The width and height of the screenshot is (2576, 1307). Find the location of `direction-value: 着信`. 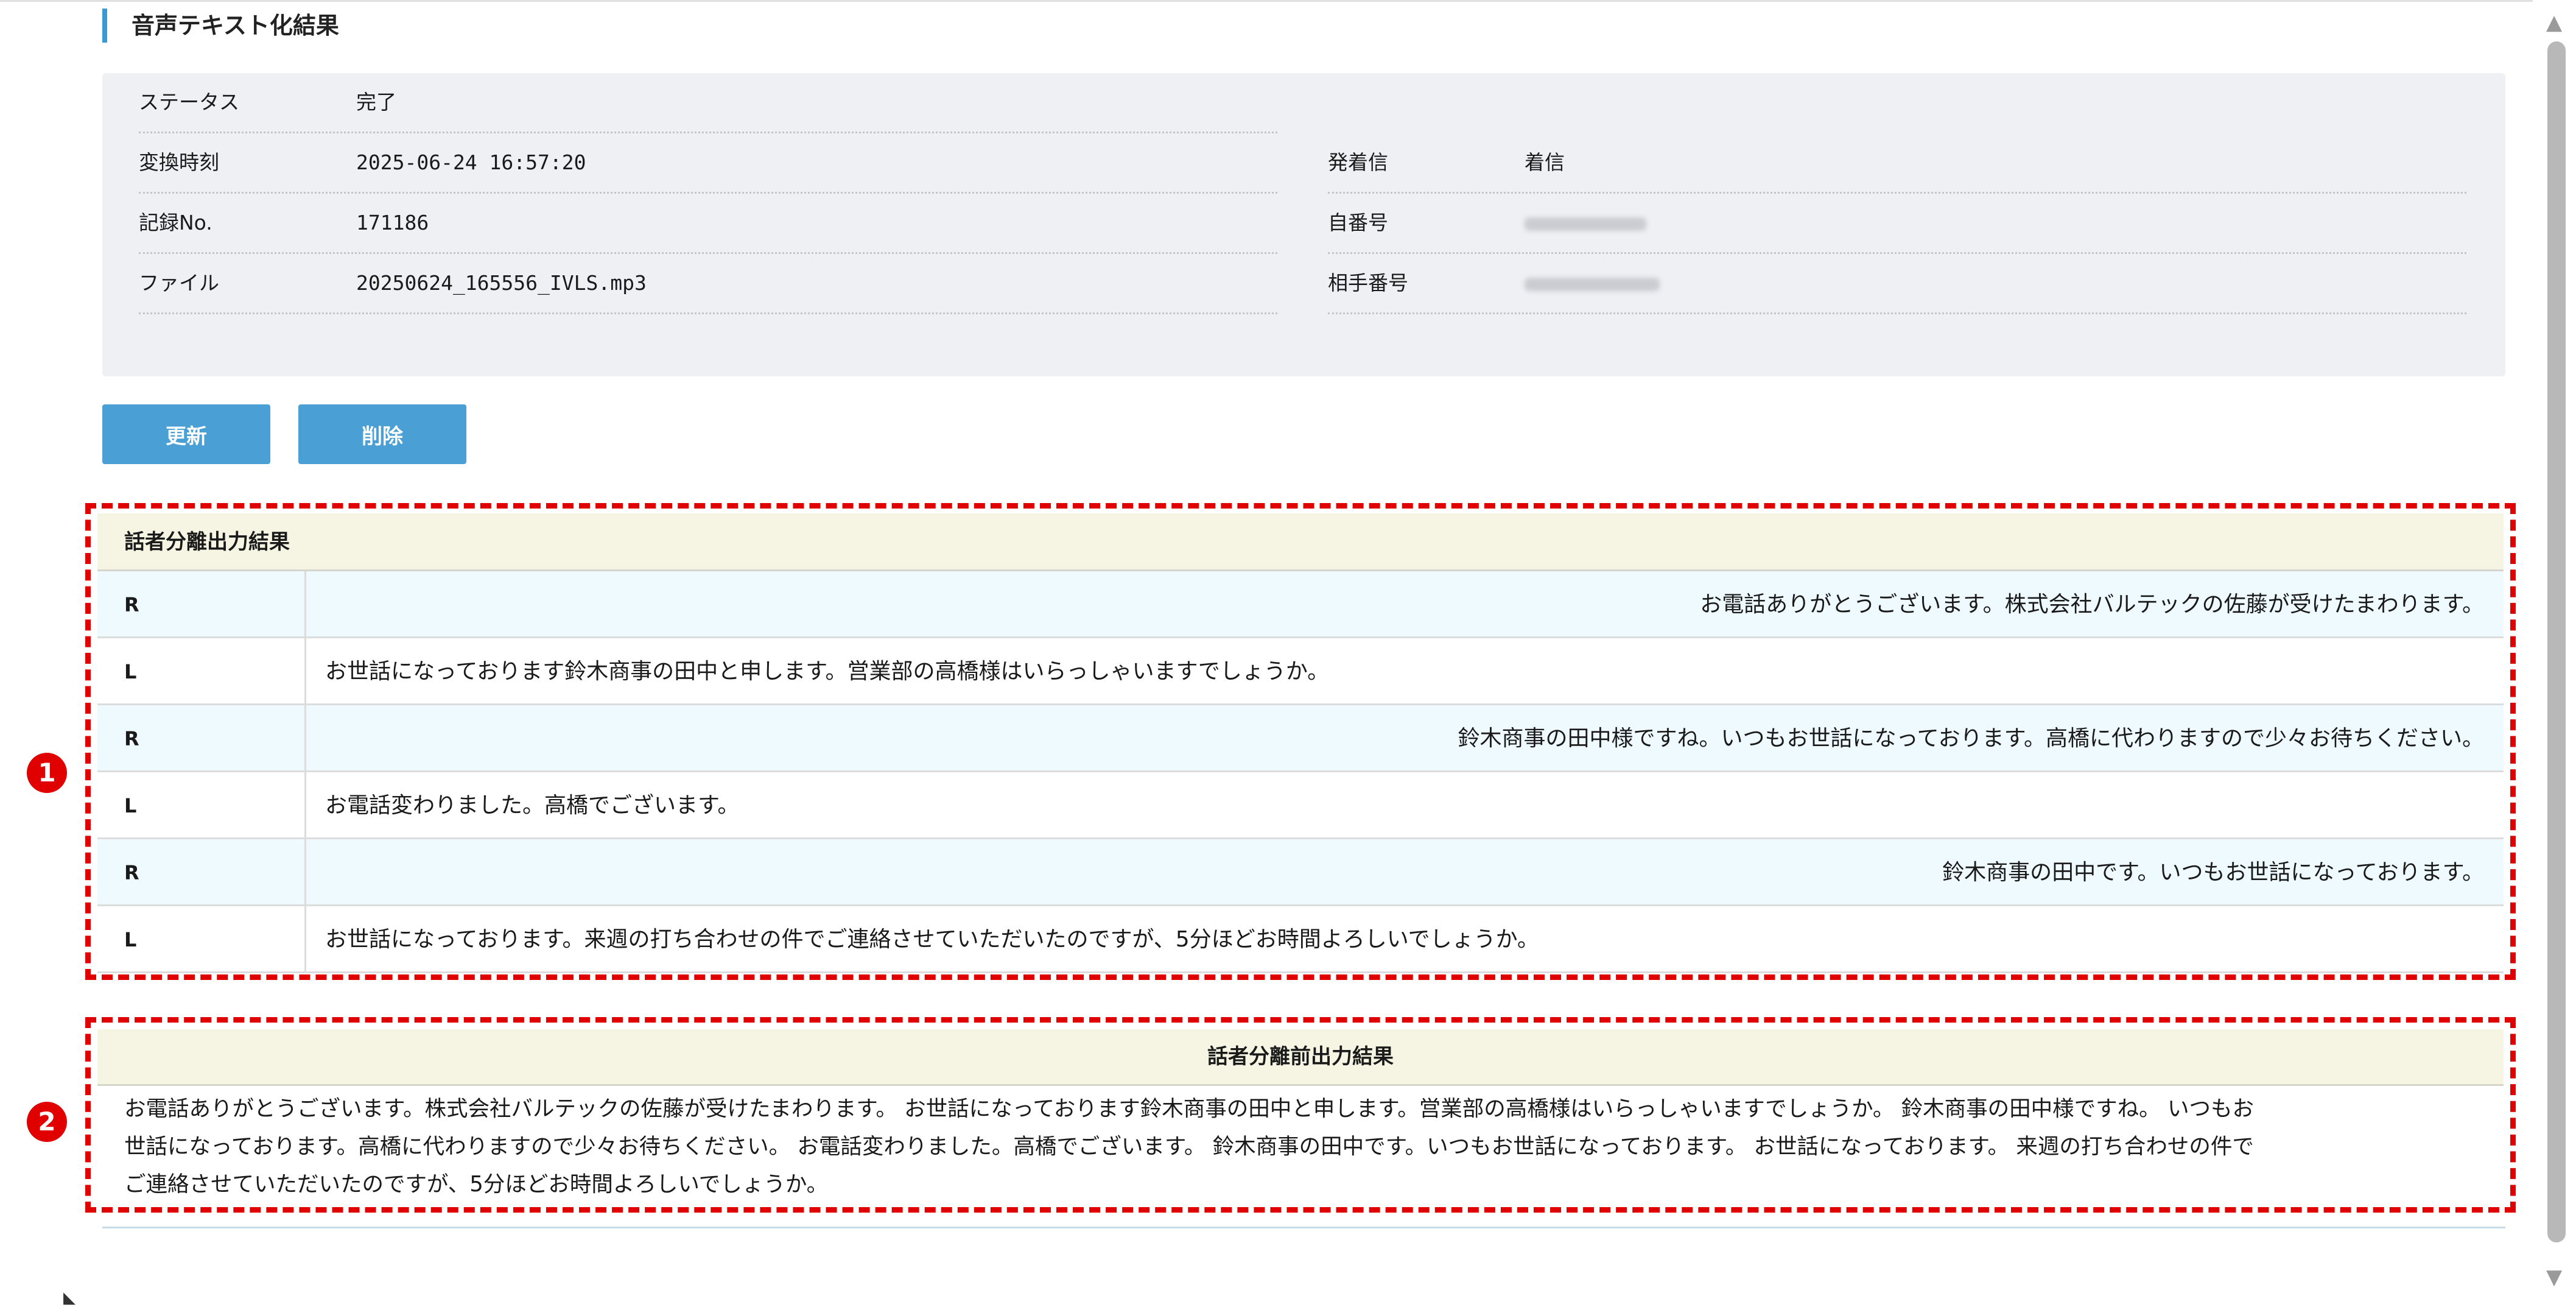

direction-value: 着信 is located at coordinates (1545, 162).